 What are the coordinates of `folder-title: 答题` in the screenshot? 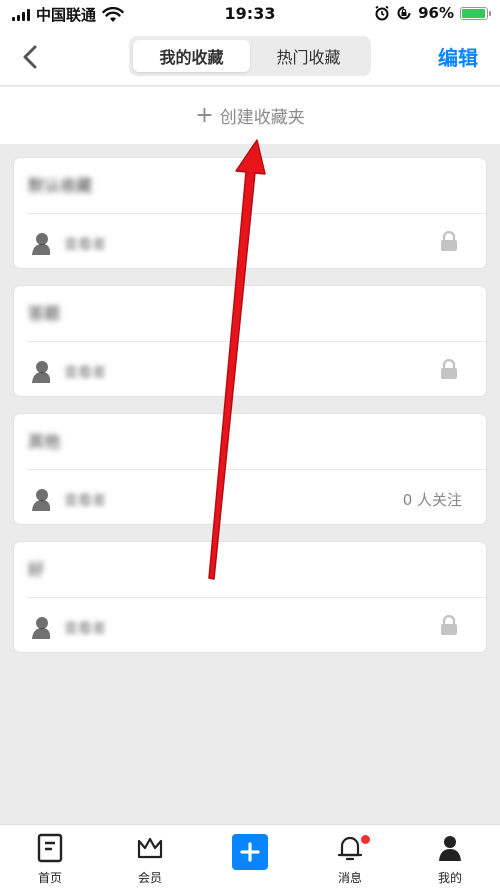 It's located at (44, 313).